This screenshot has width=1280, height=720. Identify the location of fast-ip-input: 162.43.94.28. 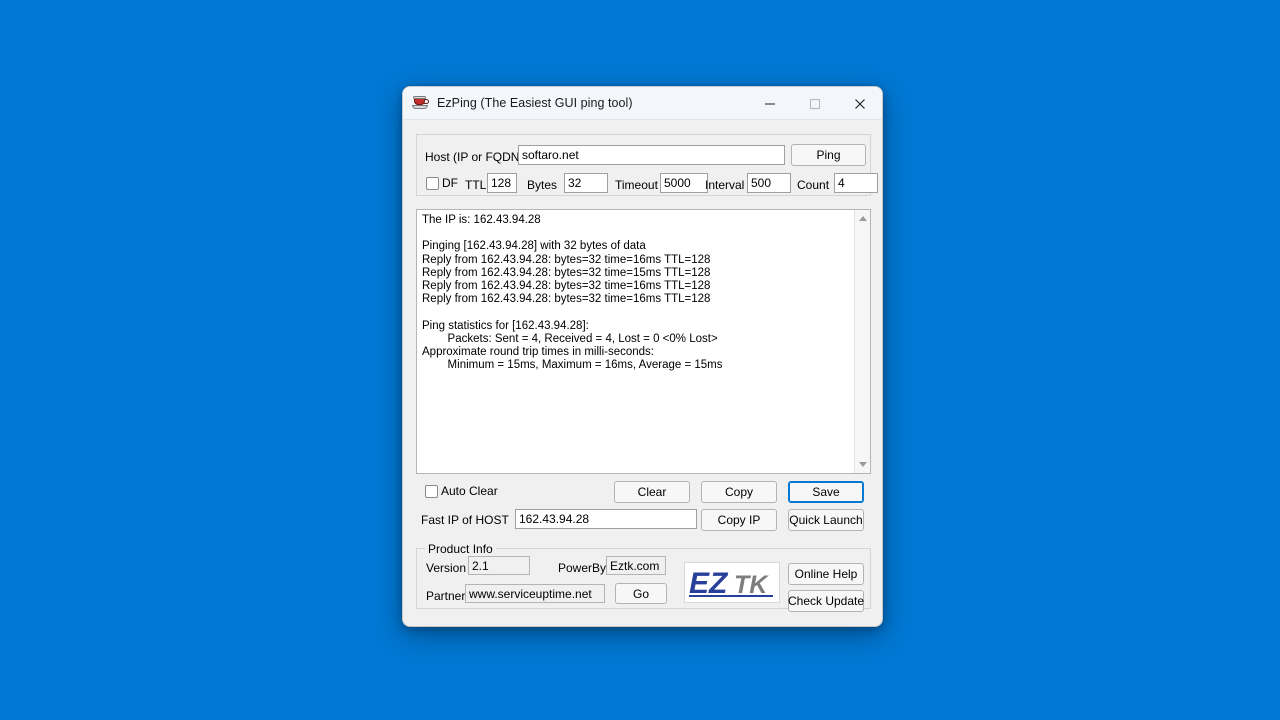
(606, 519).